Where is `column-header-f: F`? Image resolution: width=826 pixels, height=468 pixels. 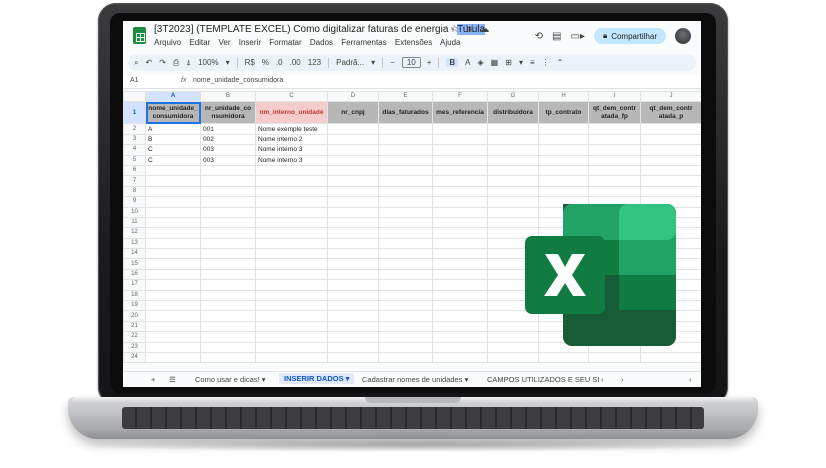 column-header-f: F is located at coordinates (460, 96).